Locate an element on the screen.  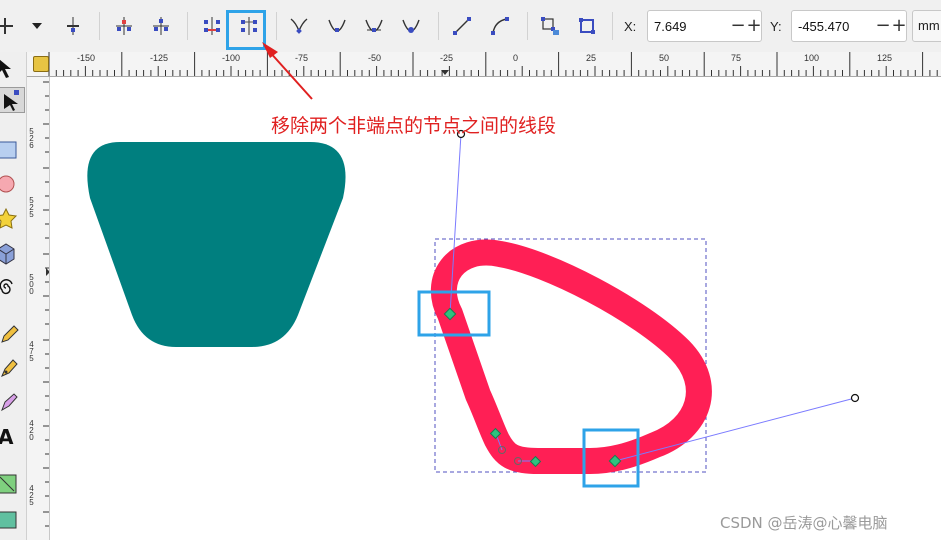
curve-segment-icon is located at coordinates (500, 26).